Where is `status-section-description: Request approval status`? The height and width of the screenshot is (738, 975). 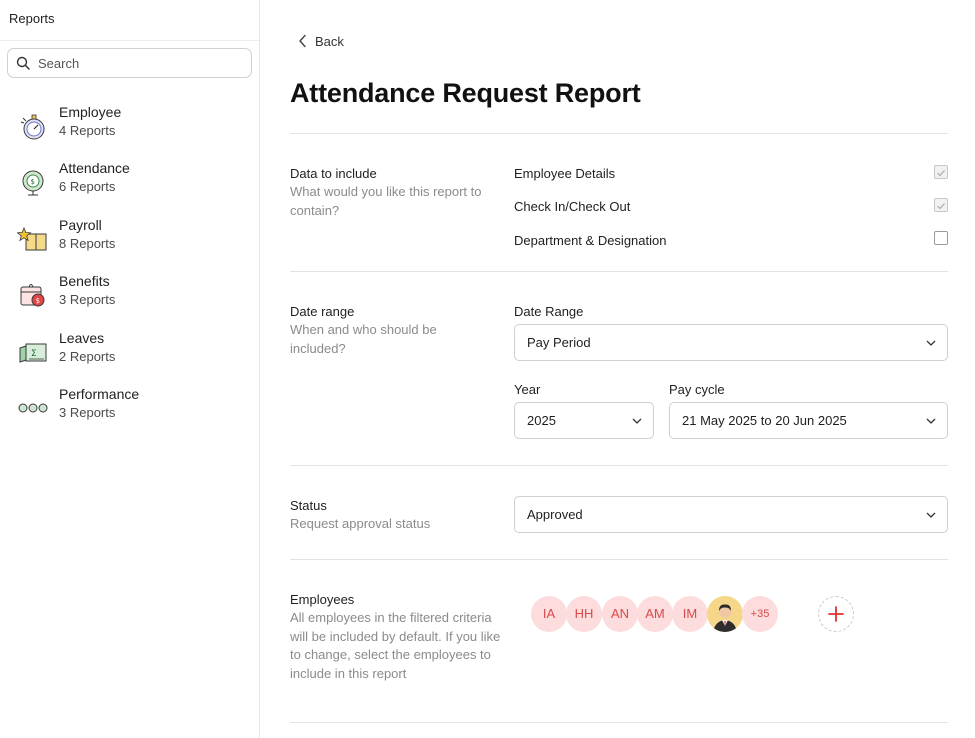 status-section-description: Request approval status is located at coordinates (360, 523).